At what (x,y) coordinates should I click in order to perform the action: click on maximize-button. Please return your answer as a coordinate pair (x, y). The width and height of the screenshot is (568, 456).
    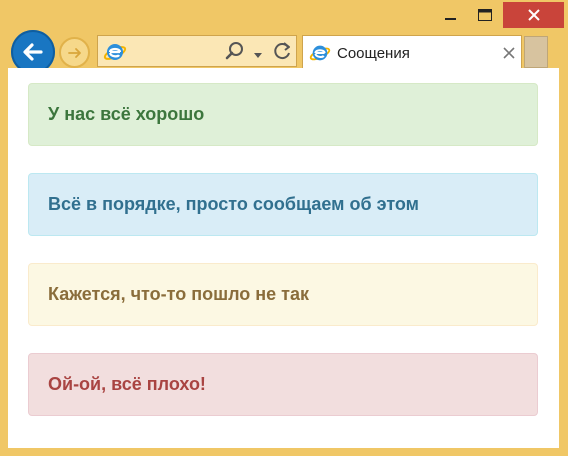
    Looking at the image, I should click on (485, 15).